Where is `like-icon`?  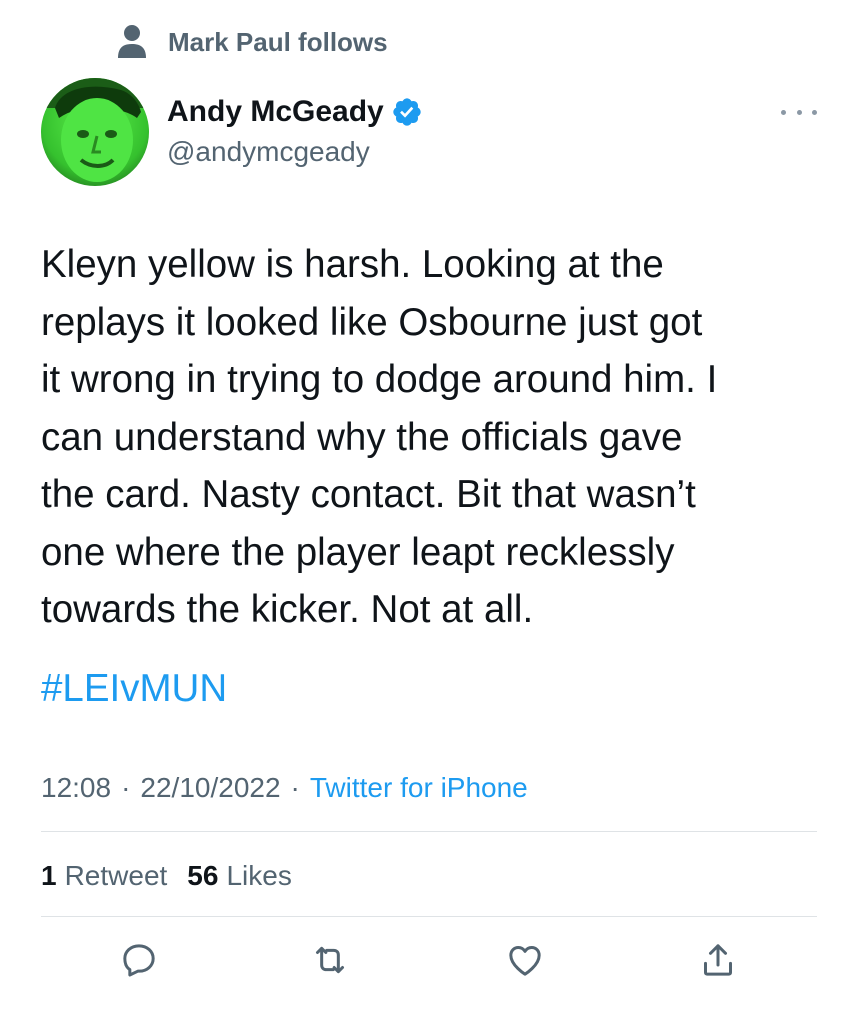 like-icon is located at coordinates (525, 960).